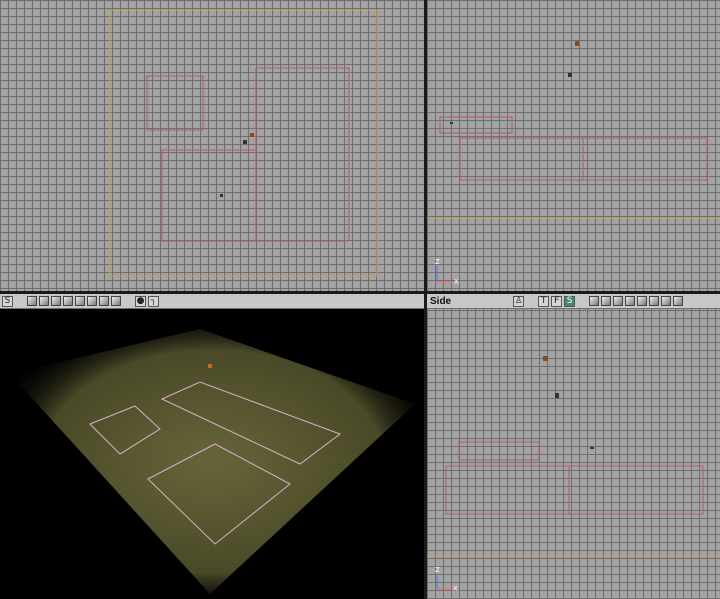  Describe the element at coordinates (360, 292) in the screenshot. I see `viewport-divider-horizontal` at that location.